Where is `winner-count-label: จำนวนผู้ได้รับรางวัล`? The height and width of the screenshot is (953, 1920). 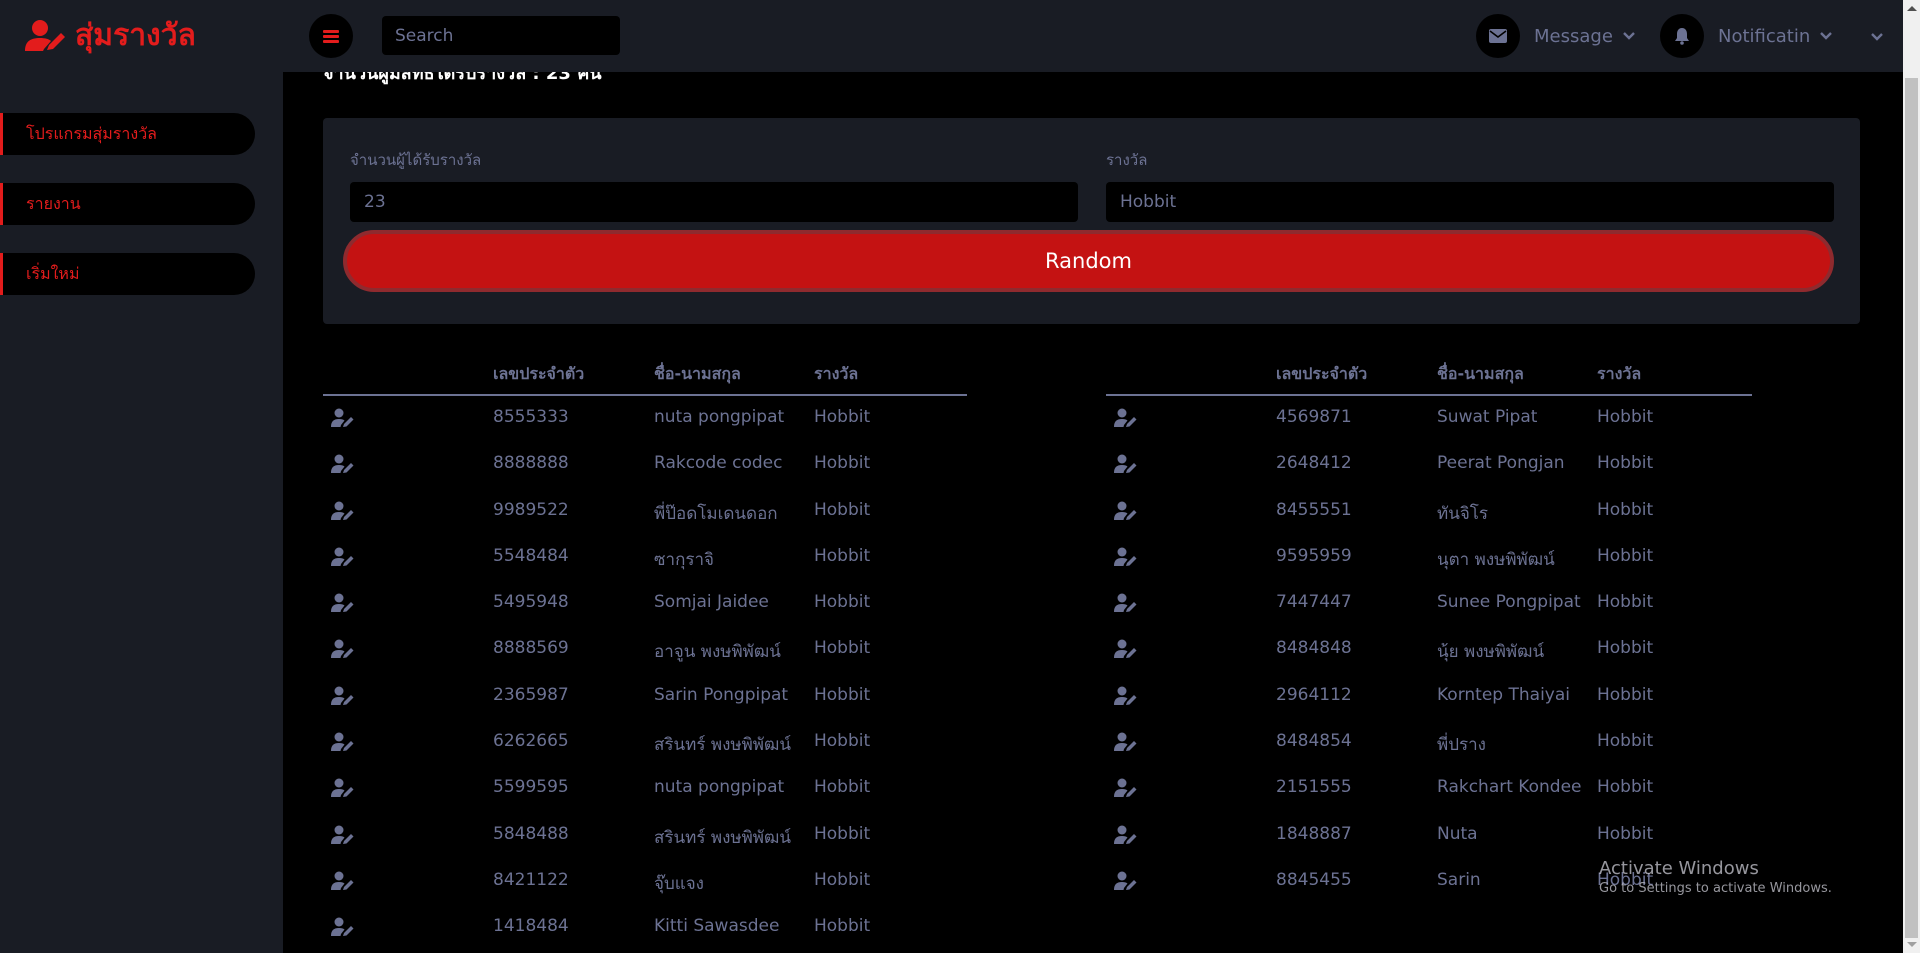
winner-count-label: จำนวนผู้ได้รับรางวัล is located at coordinates (416, 160).